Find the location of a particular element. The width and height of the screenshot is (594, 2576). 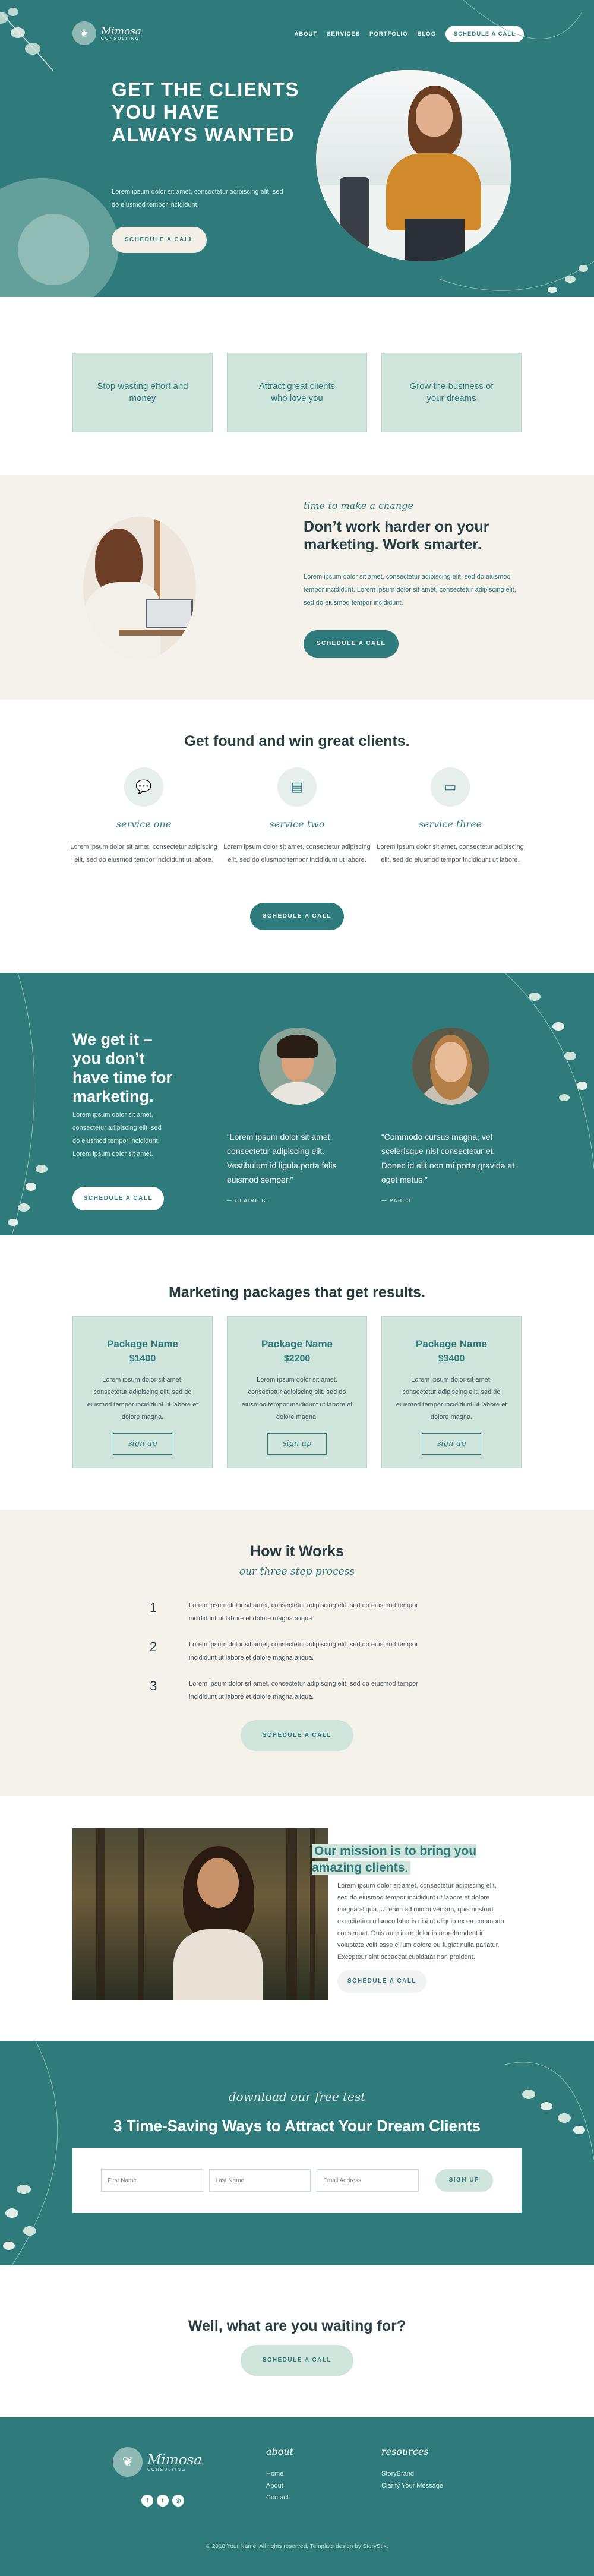

marketing-script-heading: time to make a change is located at coordinates (358, 505).